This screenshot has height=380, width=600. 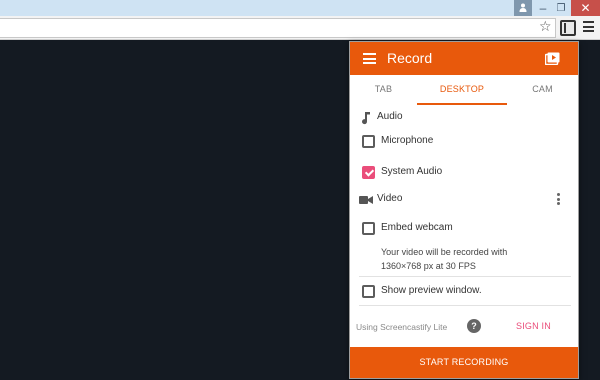 I want to click on system-audio-option: System Audio, so click(x=464, y=173).